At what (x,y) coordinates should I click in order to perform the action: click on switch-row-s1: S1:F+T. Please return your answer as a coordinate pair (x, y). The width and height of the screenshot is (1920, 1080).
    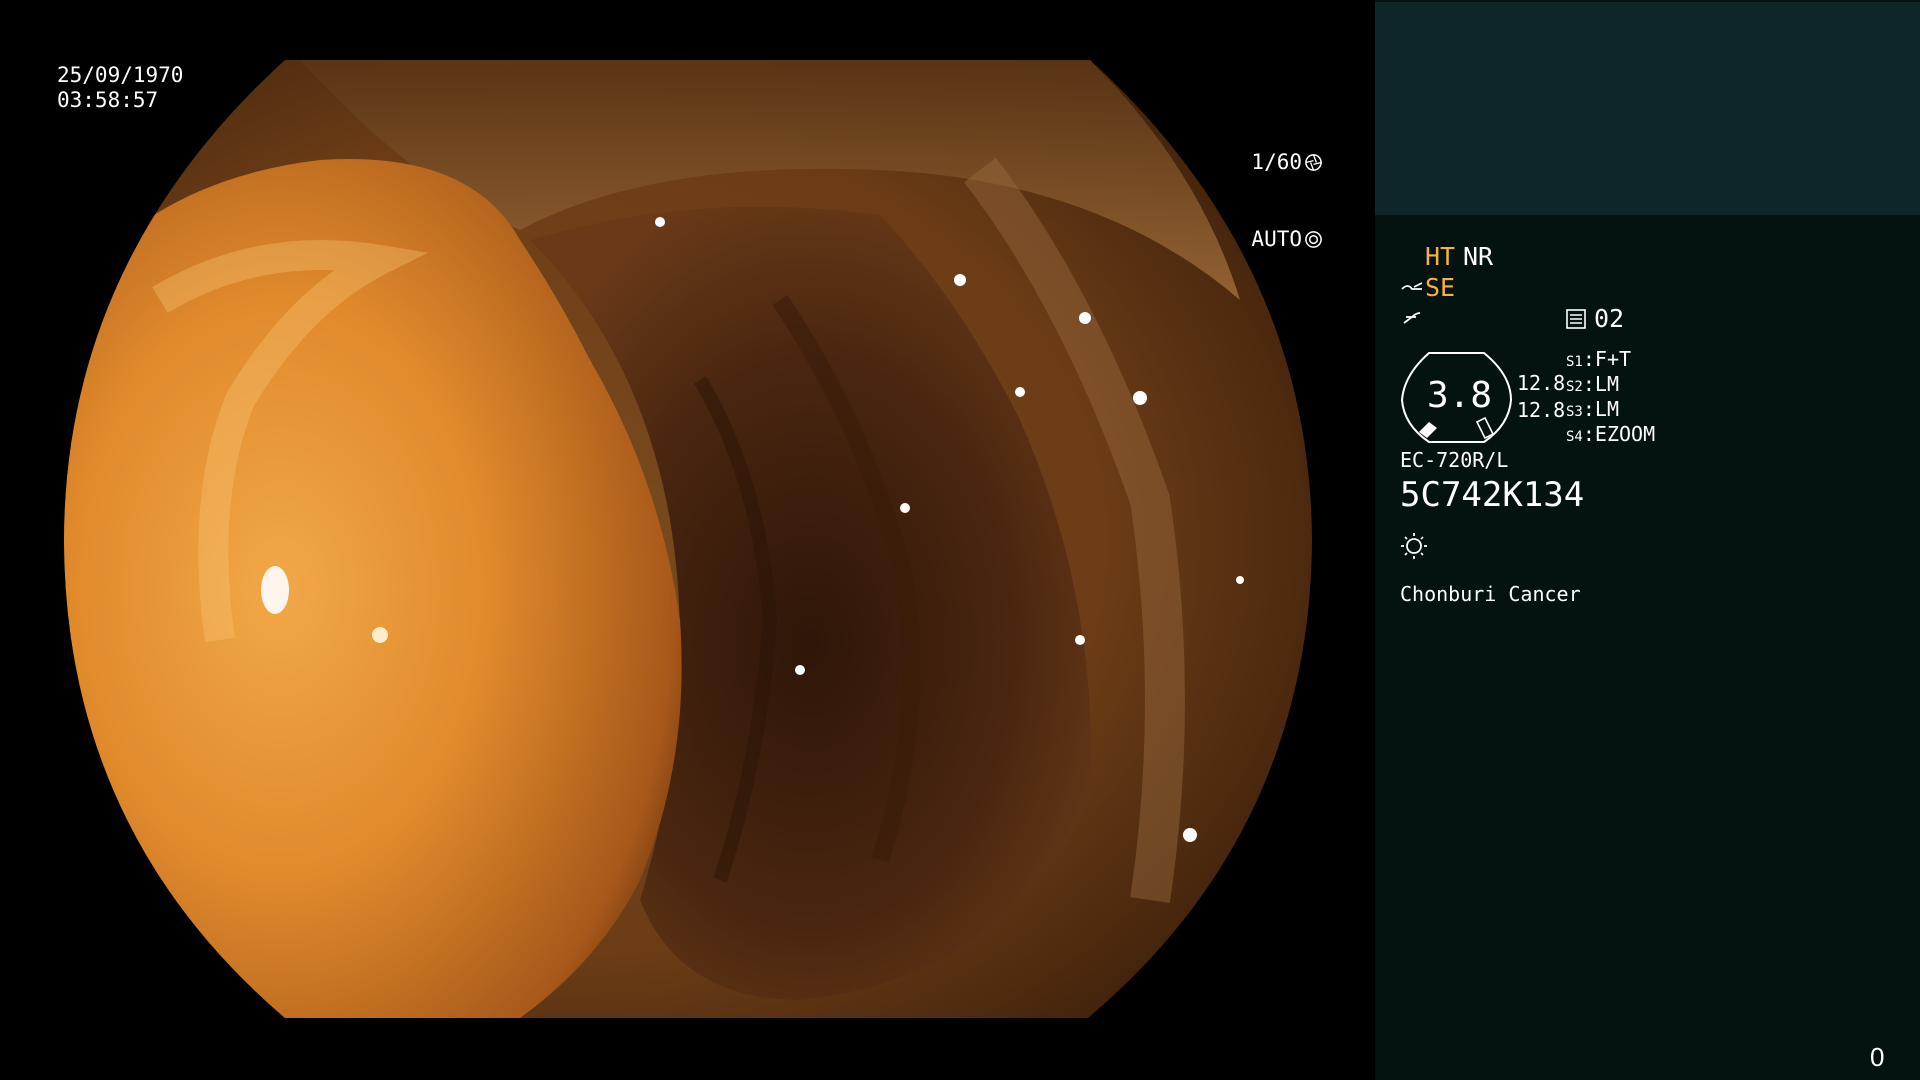
    Looking at the image, I should click on (1599, 359).